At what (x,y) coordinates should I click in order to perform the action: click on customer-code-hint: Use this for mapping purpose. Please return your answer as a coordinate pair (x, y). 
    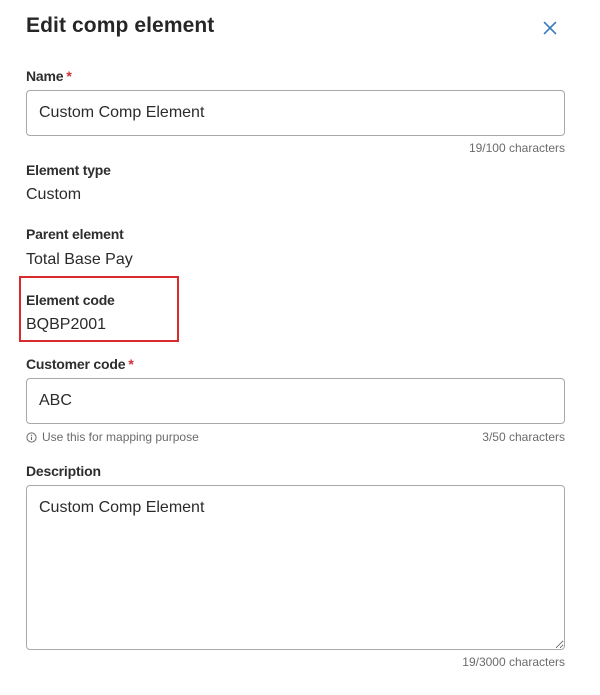
    Looking at the image, I should click on (112, 437).